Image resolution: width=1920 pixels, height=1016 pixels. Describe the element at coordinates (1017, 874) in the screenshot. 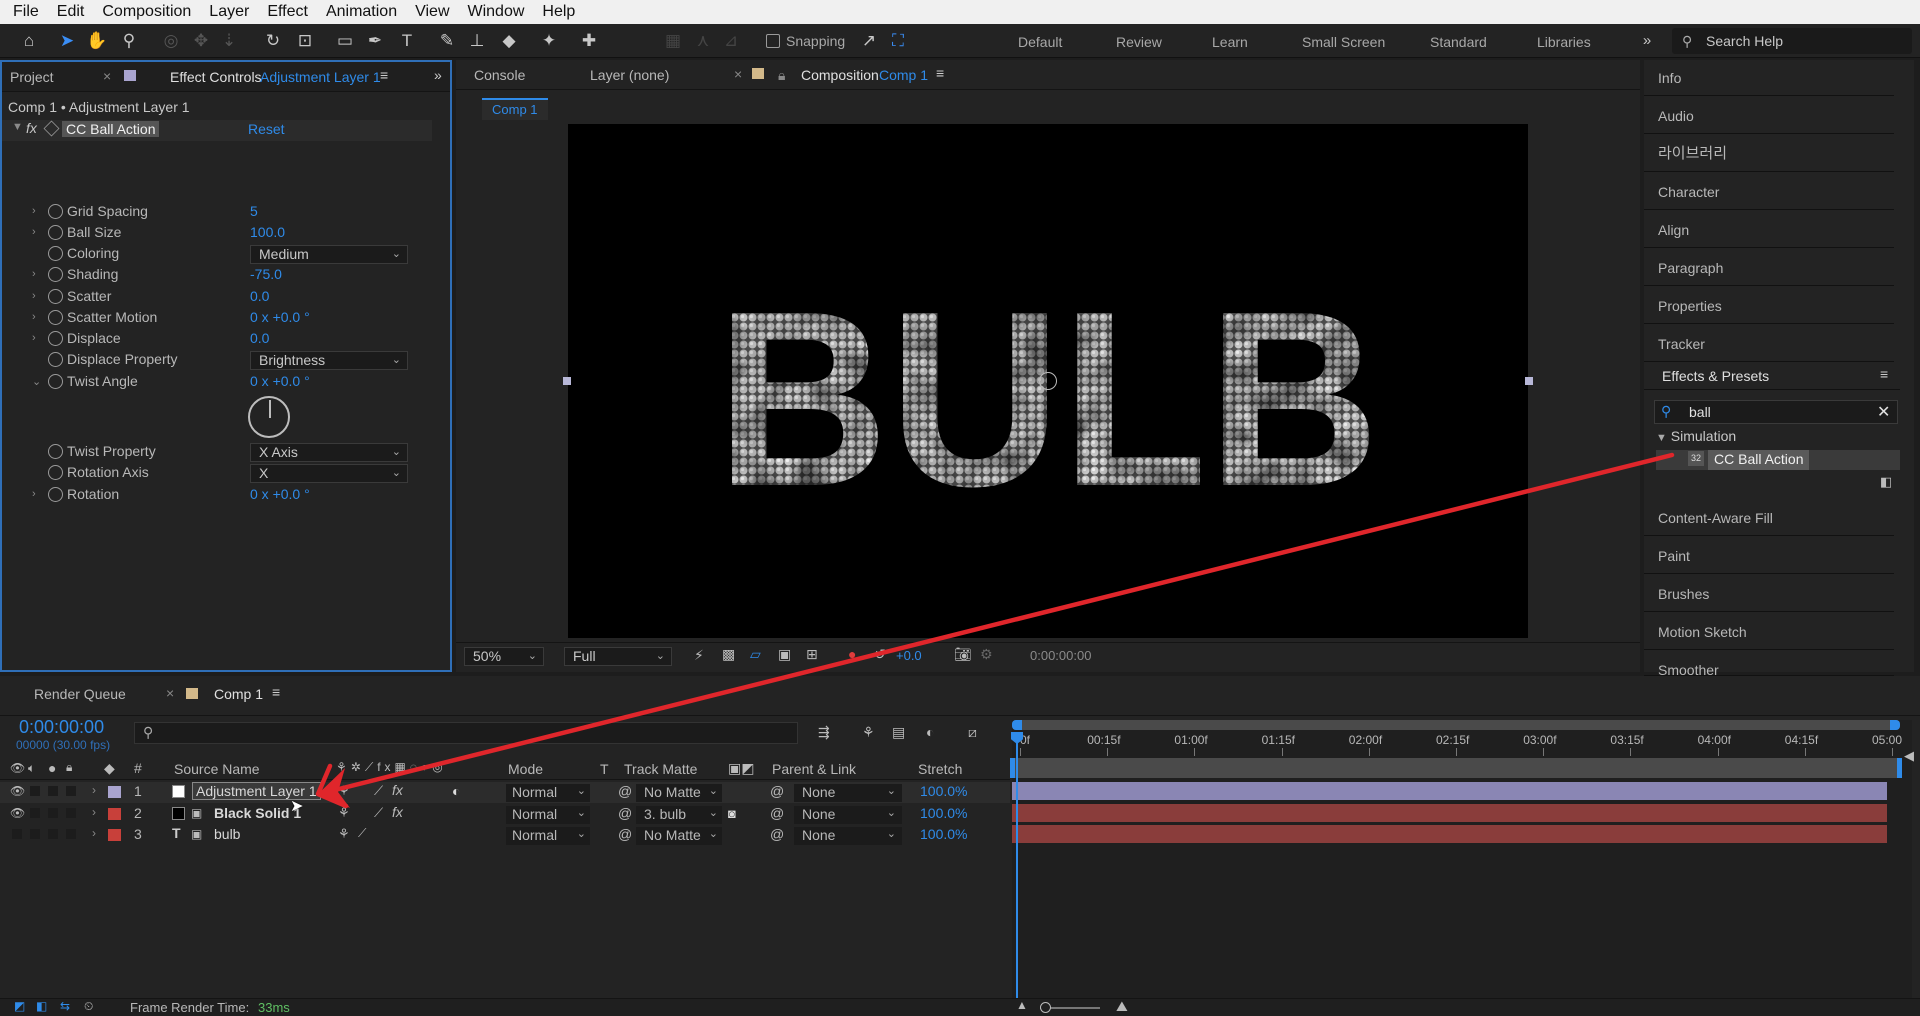

I see `playhead` at that location.